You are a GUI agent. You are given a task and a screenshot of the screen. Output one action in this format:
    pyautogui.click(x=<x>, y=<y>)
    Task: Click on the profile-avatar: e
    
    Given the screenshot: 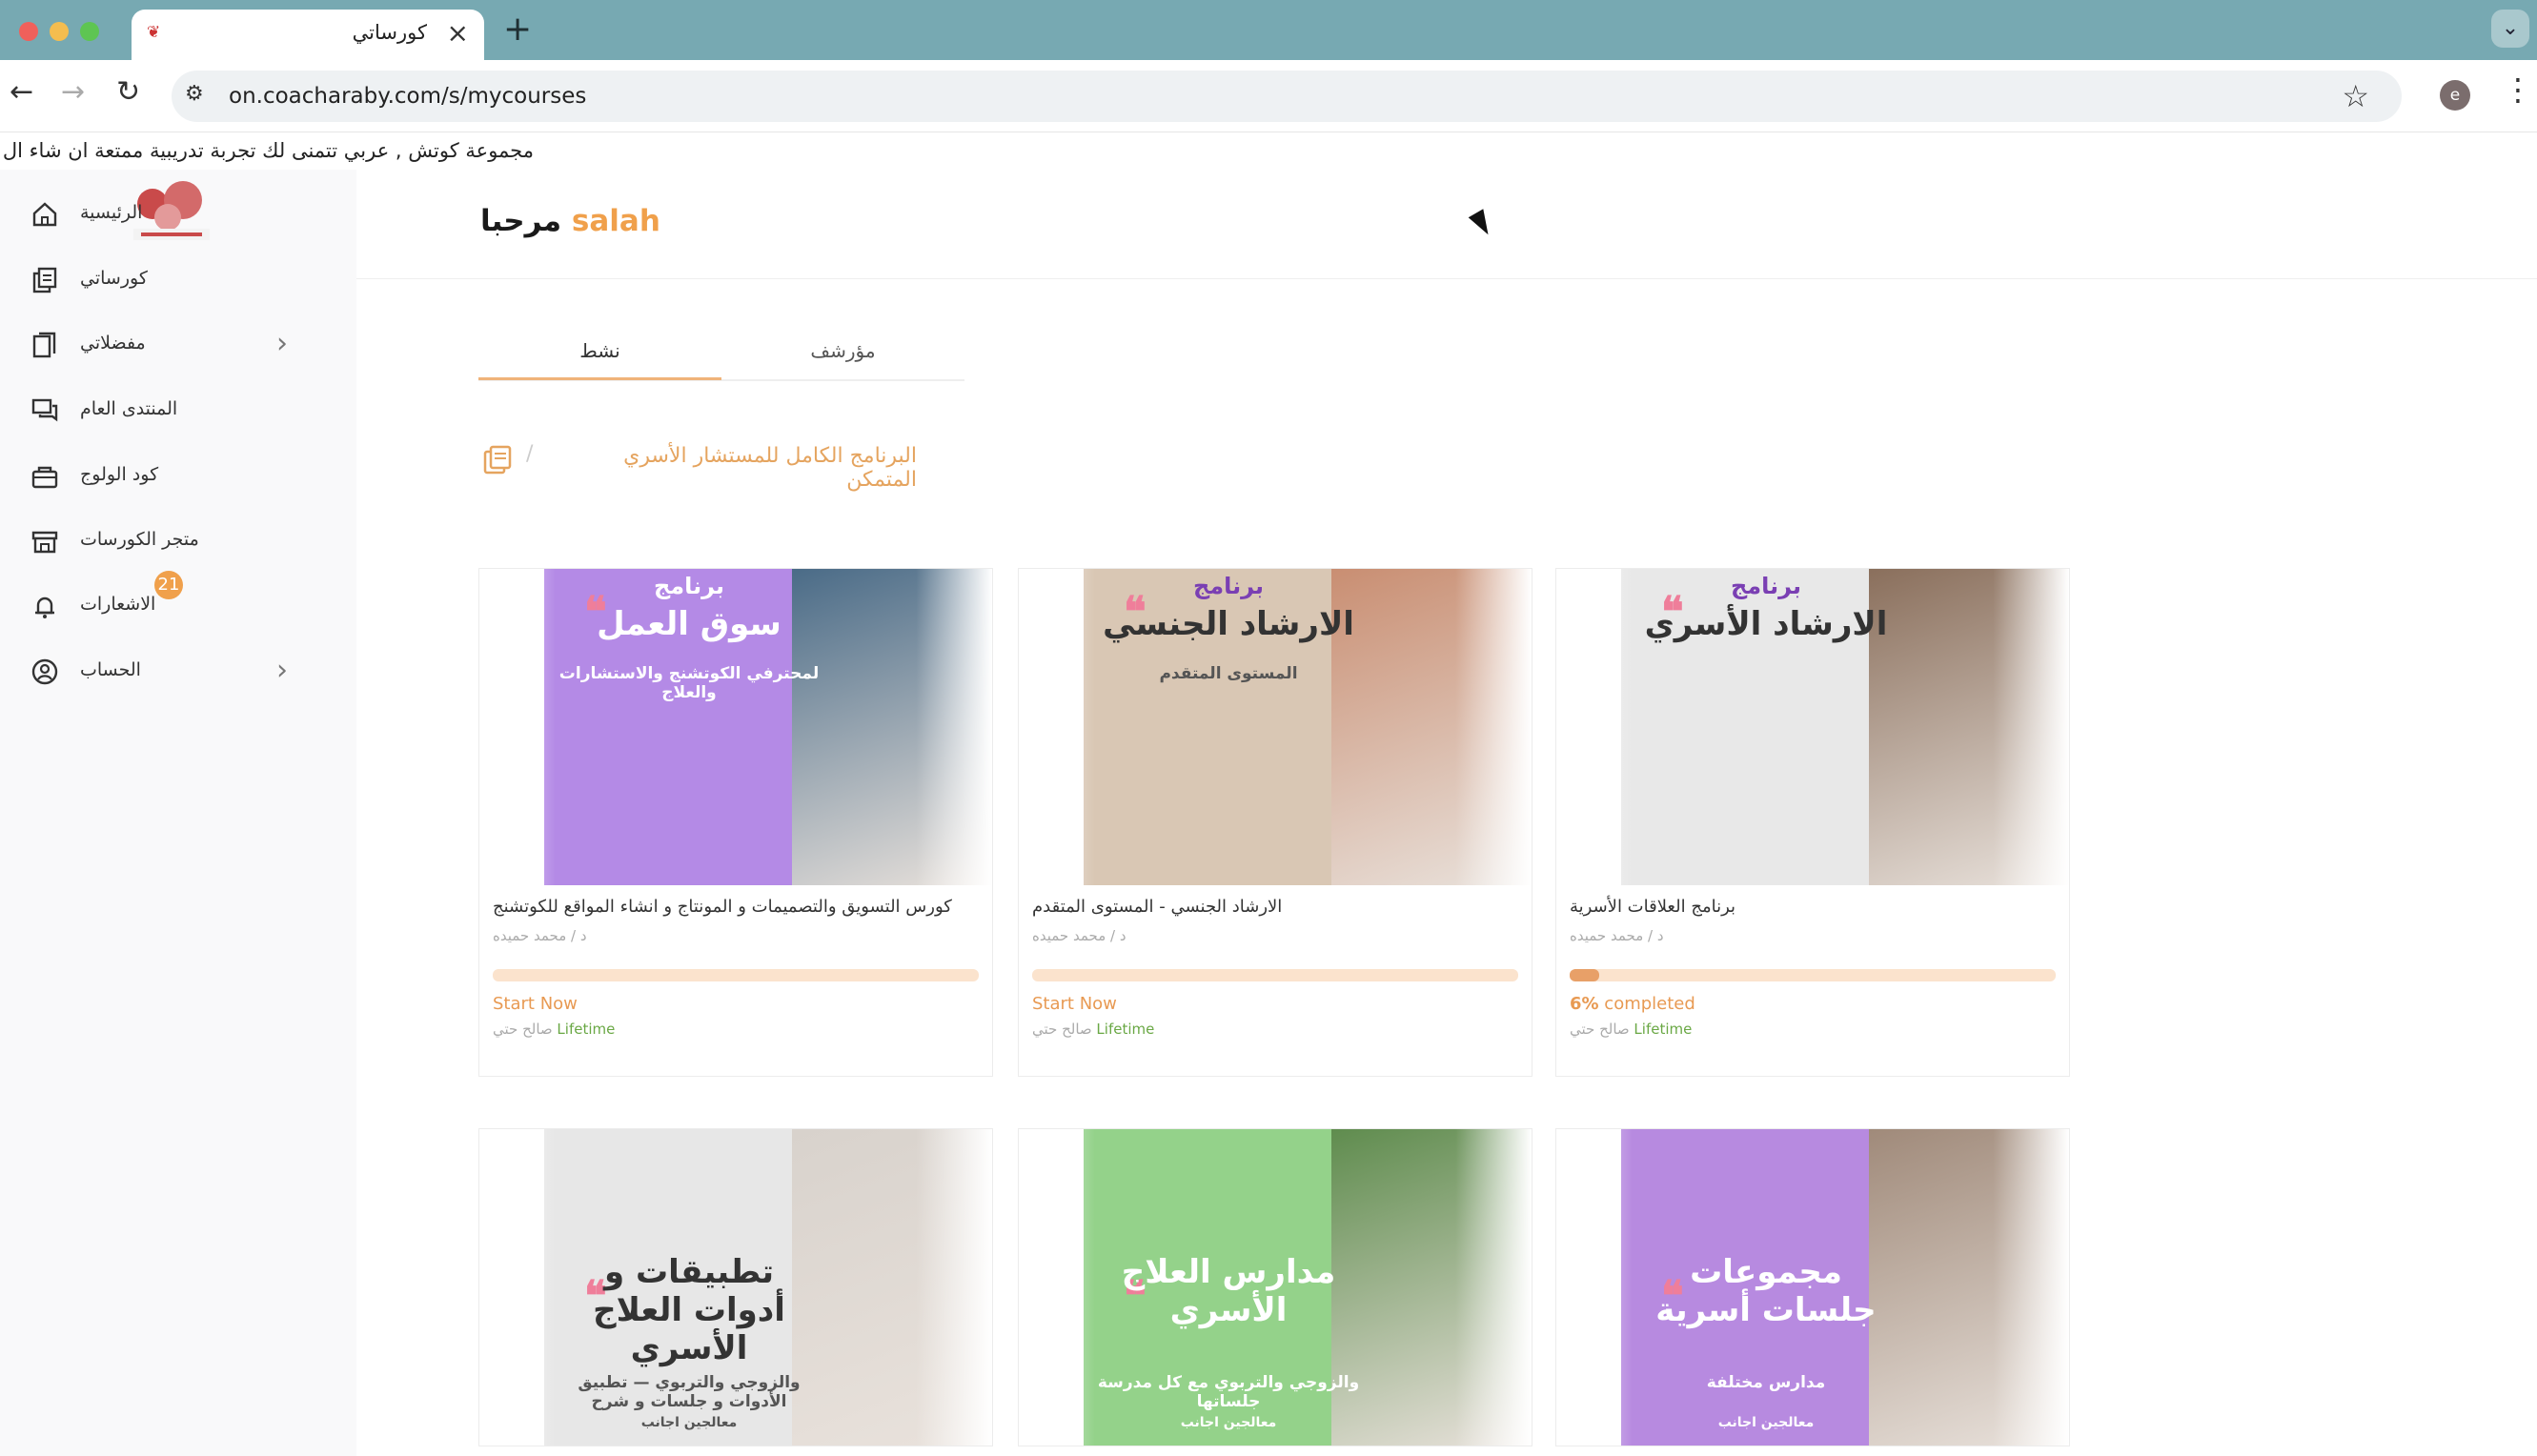 What is the action you would take?
    pyautogui.click(x=2455, y=95)
    